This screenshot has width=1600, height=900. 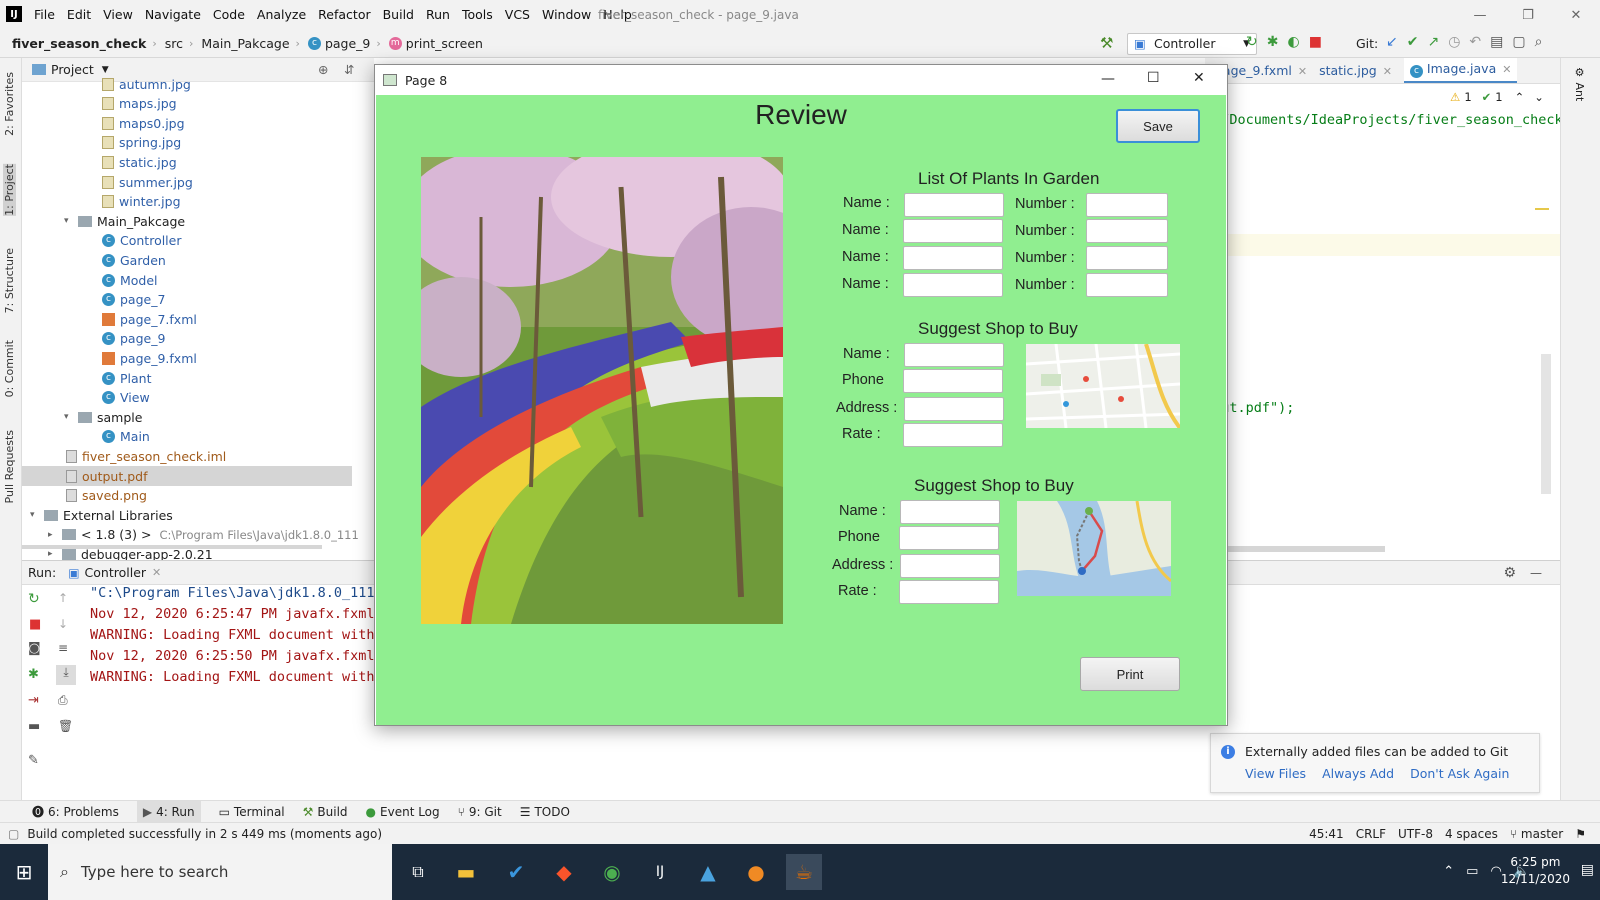 What do you see at coordinates (1371, 834) in the screenshot?
I see `line-separator: CRLF` at bounding box center [1371, 834].